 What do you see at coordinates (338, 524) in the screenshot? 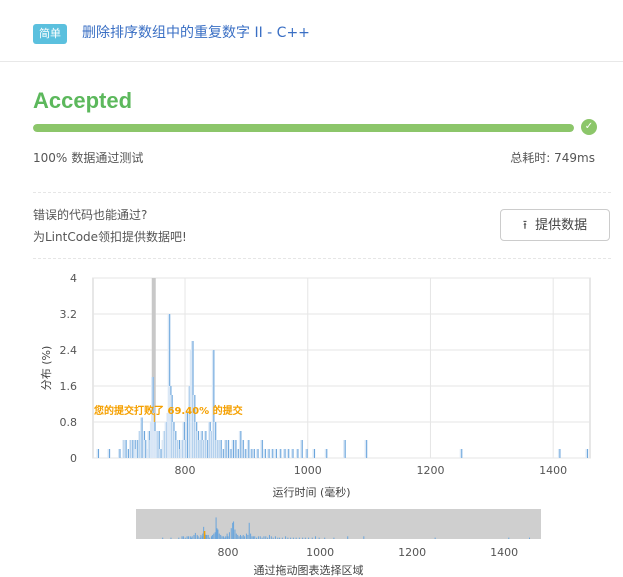
I see `navigator-track` at bounding box center [338, 524].